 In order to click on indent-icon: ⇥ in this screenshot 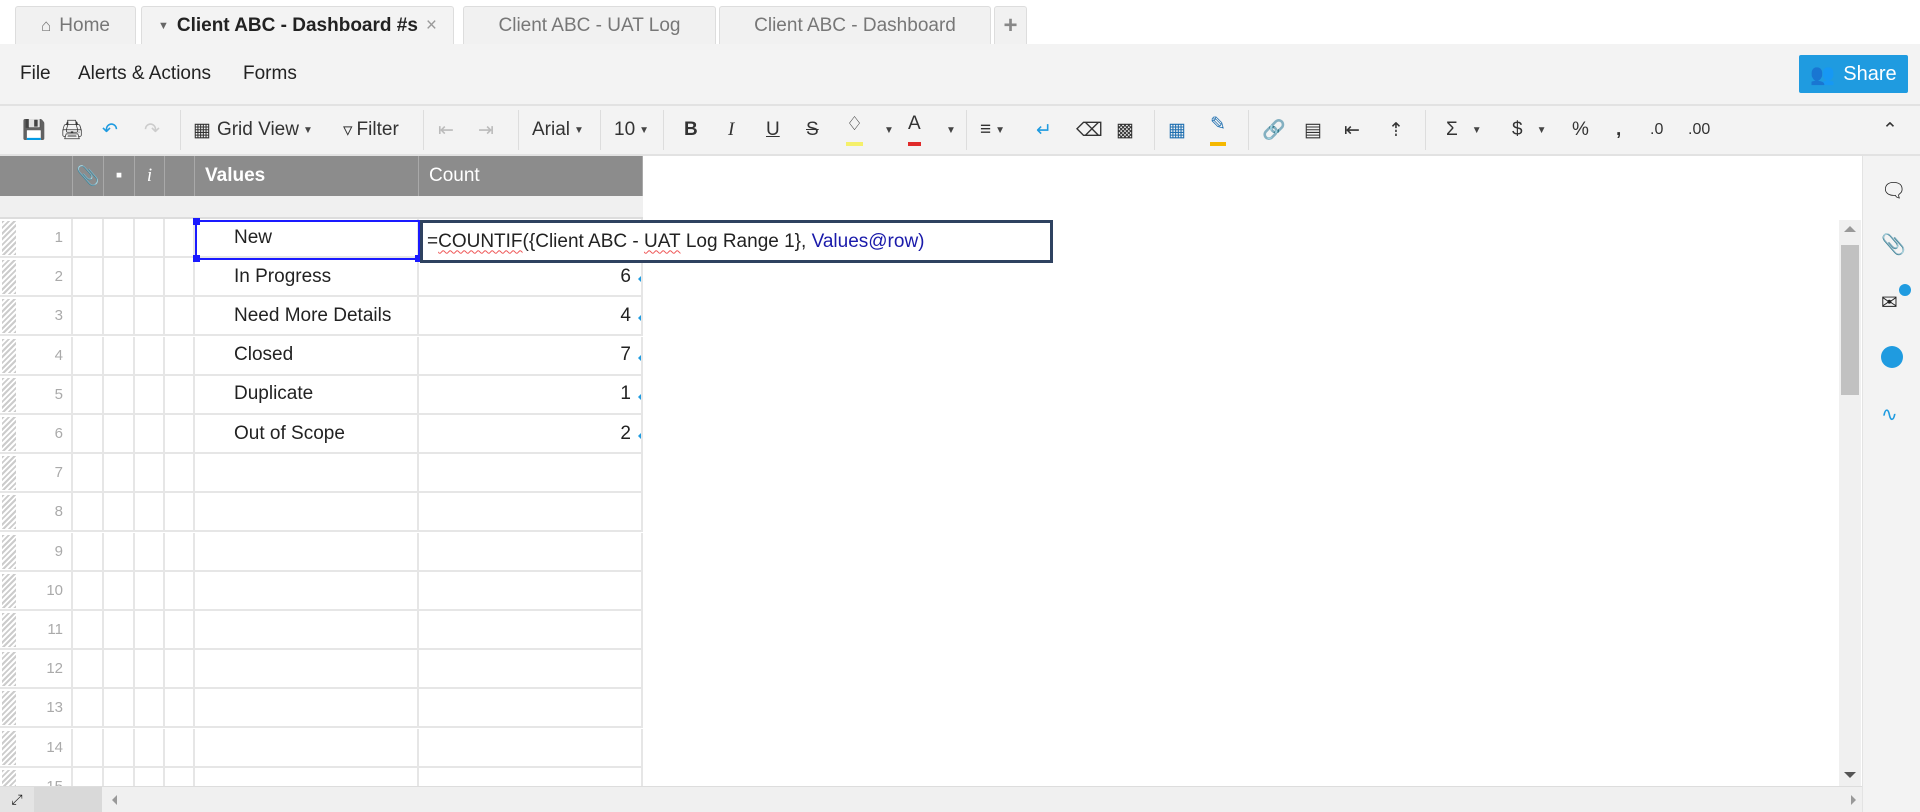, I will do `click(486, 130)`.